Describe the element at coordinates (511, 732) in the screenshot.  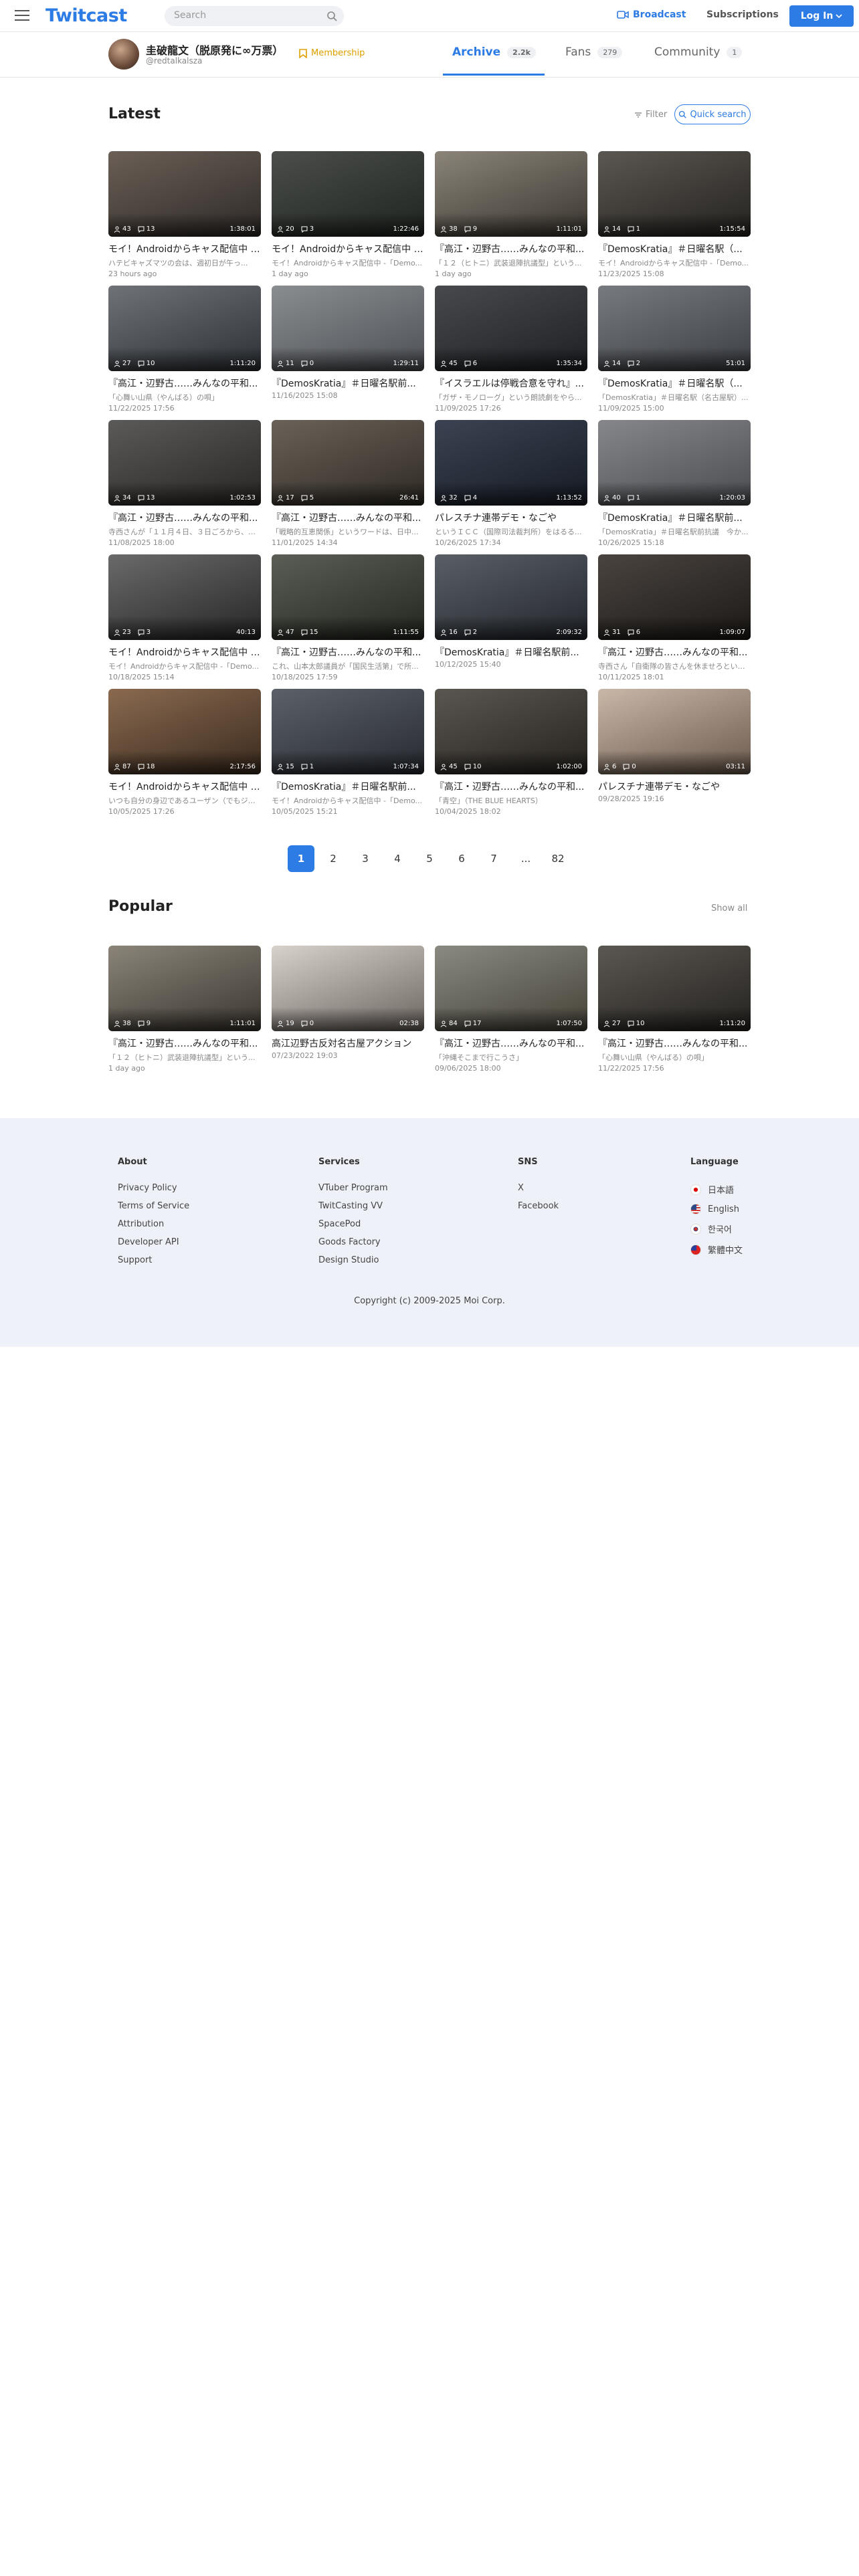
I see `video-thumbnail: 45 10 1:02:00` at that location.